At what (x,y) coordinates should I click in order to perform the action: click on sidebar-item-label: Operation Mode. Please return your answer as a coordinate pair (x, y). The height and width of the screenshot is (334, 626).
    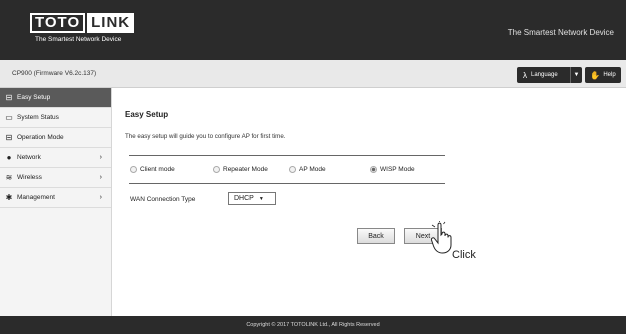
    Looking at the image, I should click on (40, 137).